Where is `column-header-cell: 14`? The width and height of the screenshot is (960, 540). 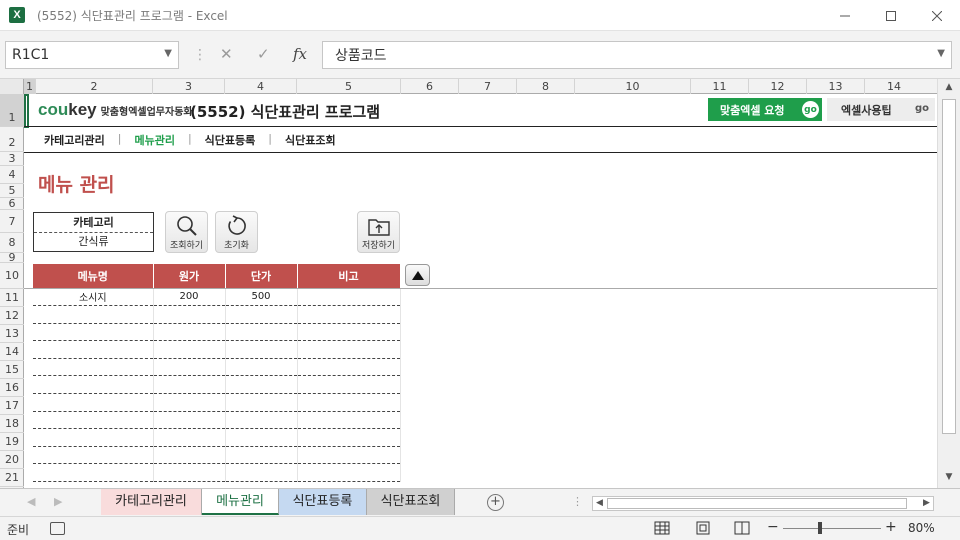 column-header-cell: 14 is located at coordinates (894, 86).